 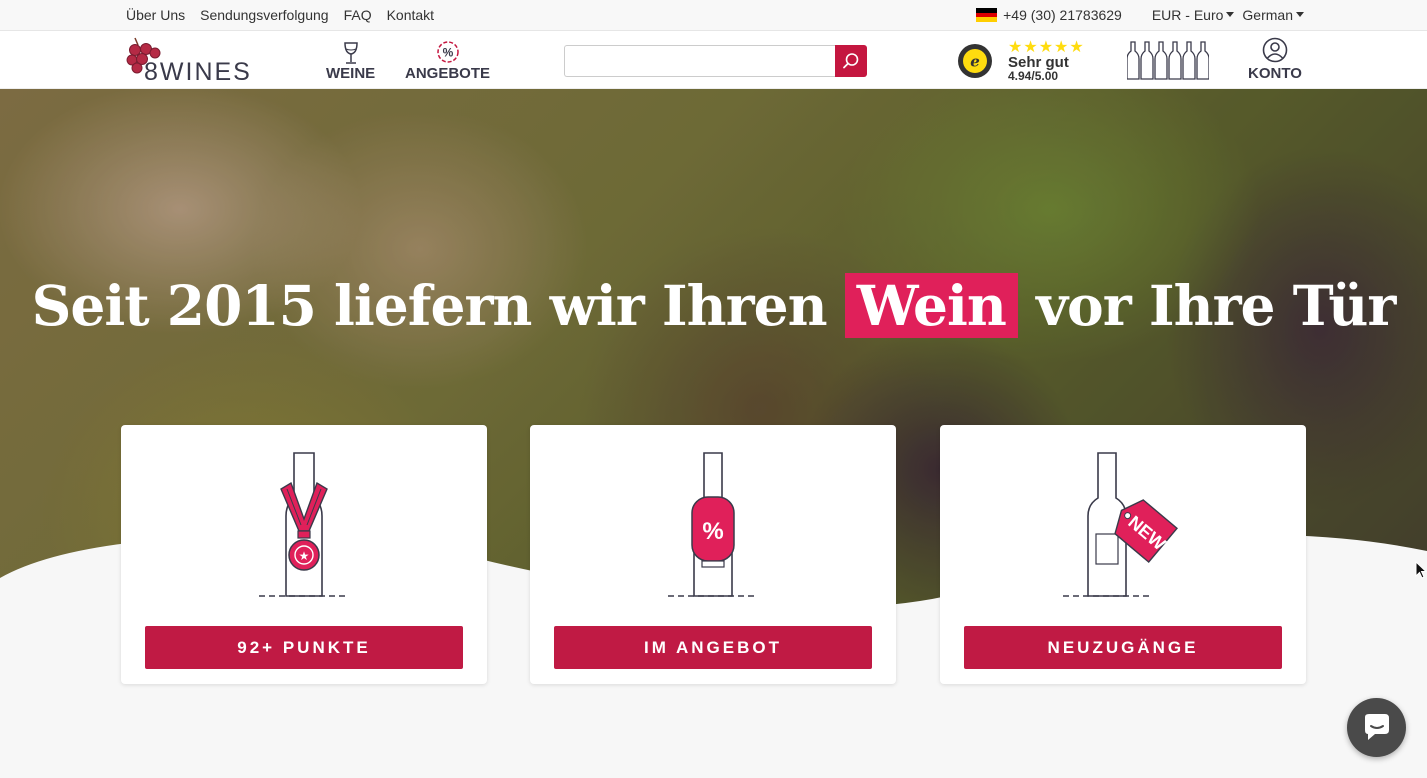 What do you see at coordinates (304, 647) in the screenshot?
I see `button-92-punkte: 92+ PUNKTE` at bounding box center [304, 647].